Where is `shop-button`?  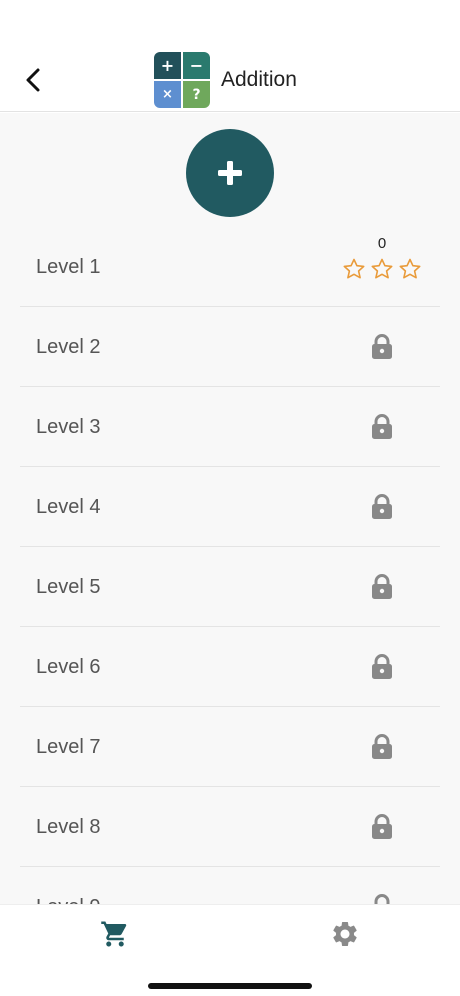
shop-button is located at coordinates (115, 934).